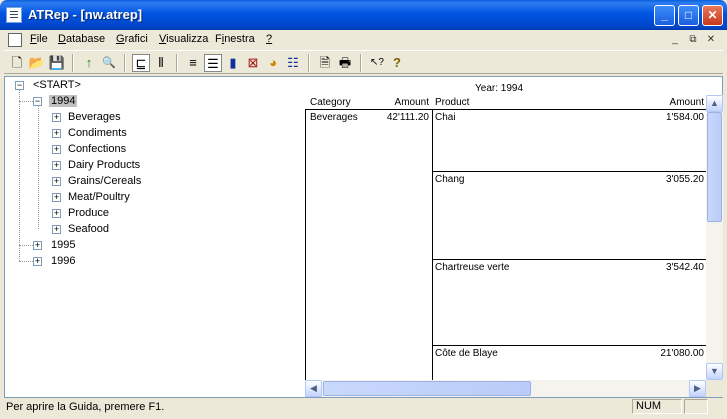 The width and height of the screenshot is (727, 419). What do you see at coordinates (427, 388) in the screenshot?
I see `horizontal-scroll-thumb` at bounding box center [427, 388].